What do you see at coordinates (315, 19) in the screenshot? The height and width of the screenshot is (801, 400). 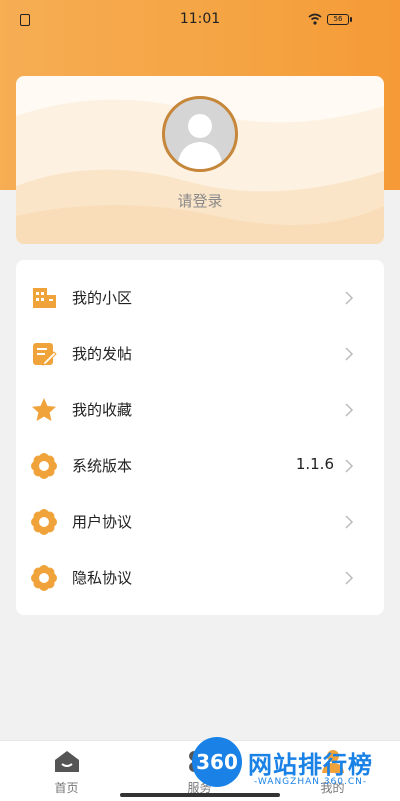 I see `wifi-icon` at bounding box center [315, 19].